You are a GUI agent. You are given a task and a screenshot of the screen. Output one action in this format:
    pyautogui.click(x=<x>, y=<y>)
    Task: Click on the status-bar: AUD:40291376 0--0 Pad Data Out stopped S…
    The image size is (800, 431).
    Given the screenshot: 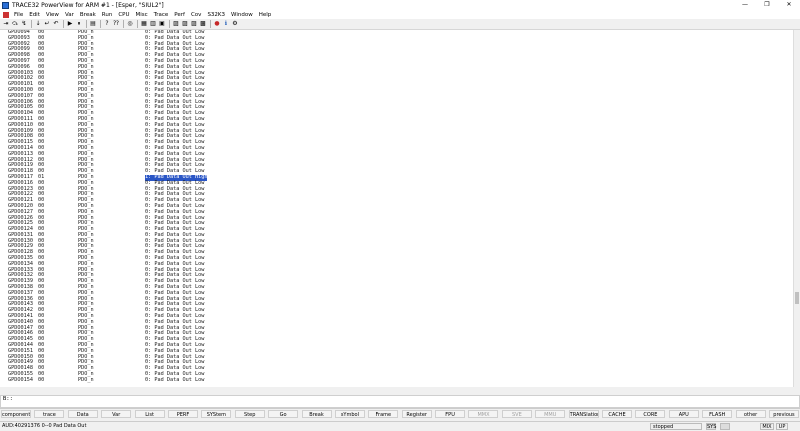 What is the action you would take?
    pyautogui.click(x=400, y=425)
    